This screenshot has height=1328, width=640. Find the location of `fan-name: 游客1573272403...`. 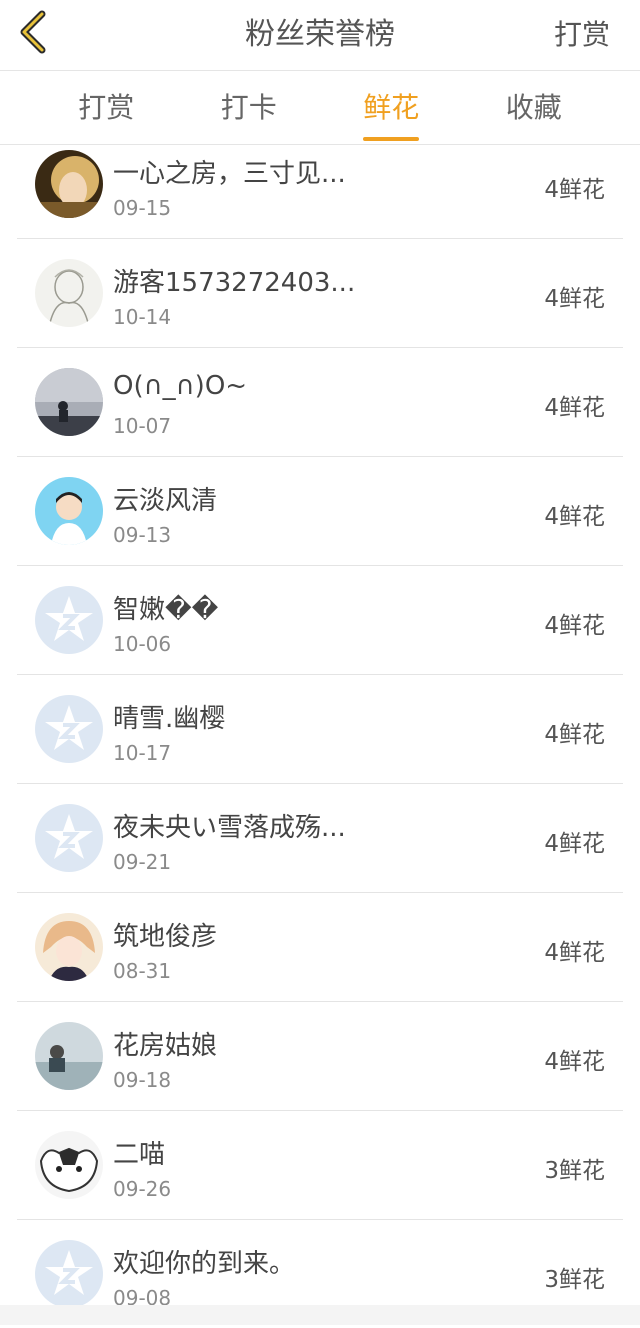

fan-name: 游客1573272403... is located at coordinates (234, 283).